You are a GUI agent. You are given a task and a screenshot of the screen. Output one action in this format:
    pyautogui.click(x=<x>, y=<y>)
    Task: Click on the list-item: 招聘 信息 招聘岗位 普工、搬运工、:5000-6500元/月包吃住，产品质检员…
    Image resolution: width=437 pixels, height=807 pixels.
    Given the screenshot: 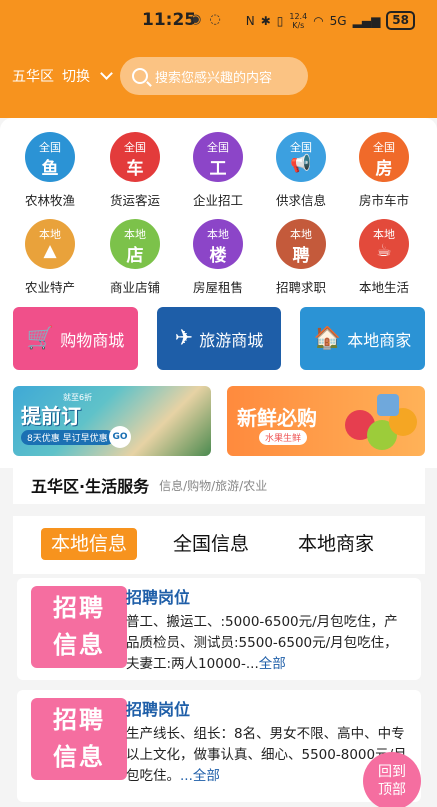 What is the action you would take?
    pyautogui.click(x=219, y=629)
    